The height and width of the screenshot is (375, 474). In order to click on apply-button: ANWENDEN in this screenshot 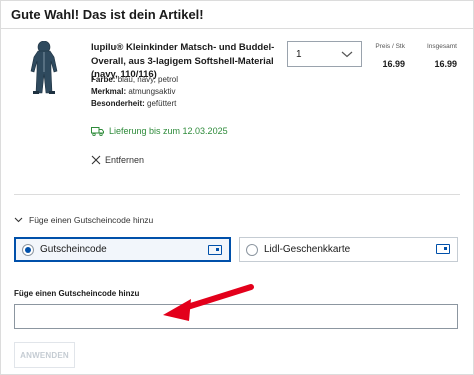, I will do `click(44, 355)`.